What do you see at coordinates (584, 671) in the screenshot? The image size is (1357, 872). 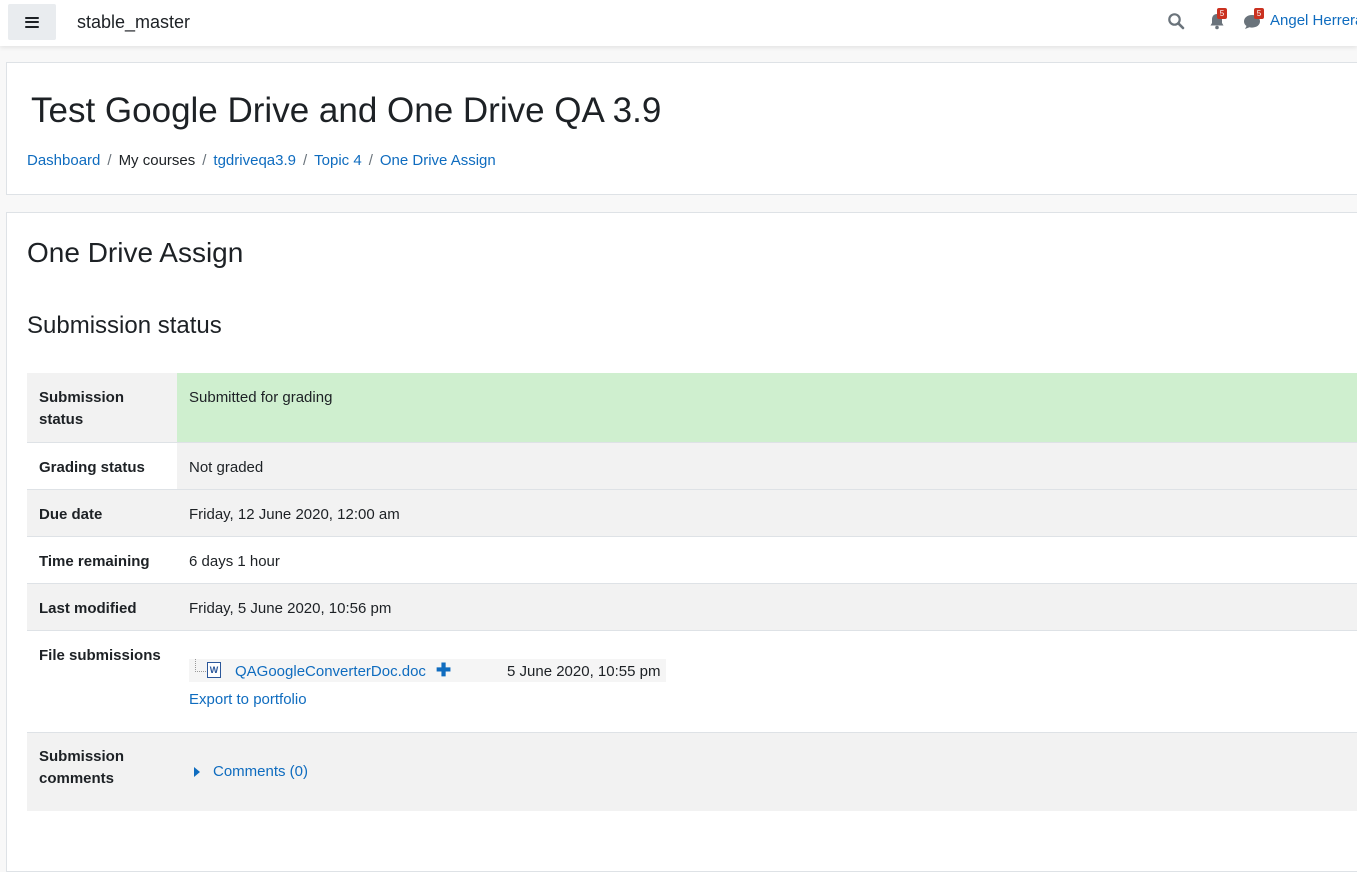 I see `file-date: 5 June 2020, 10:55 pm` at bounding box center [584, 671].